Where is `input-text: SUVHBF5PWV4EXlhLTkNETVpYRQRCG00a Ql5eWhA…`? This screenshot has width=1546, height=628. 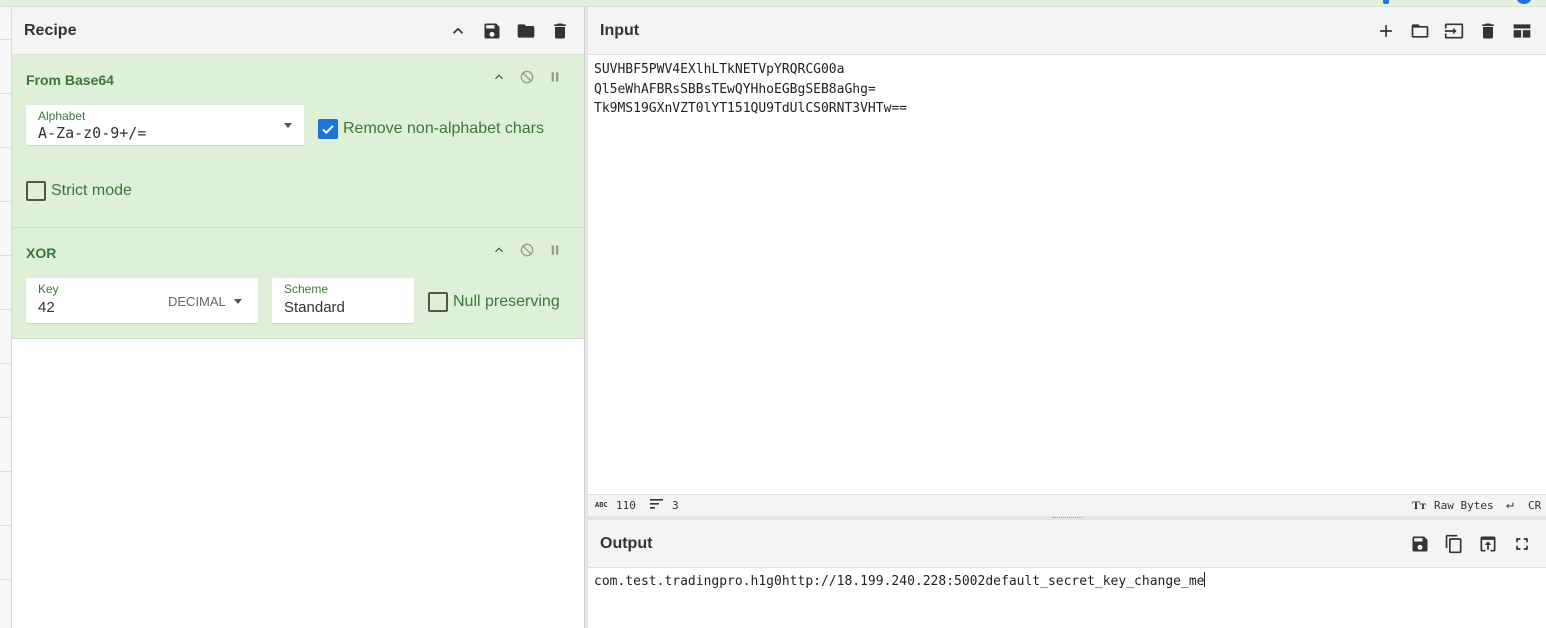 input-text: SUVHBF5PWV4EXlhLTkNETVpYRQRCG00a Ql5eWhA… is located at coordinates (750, 89).